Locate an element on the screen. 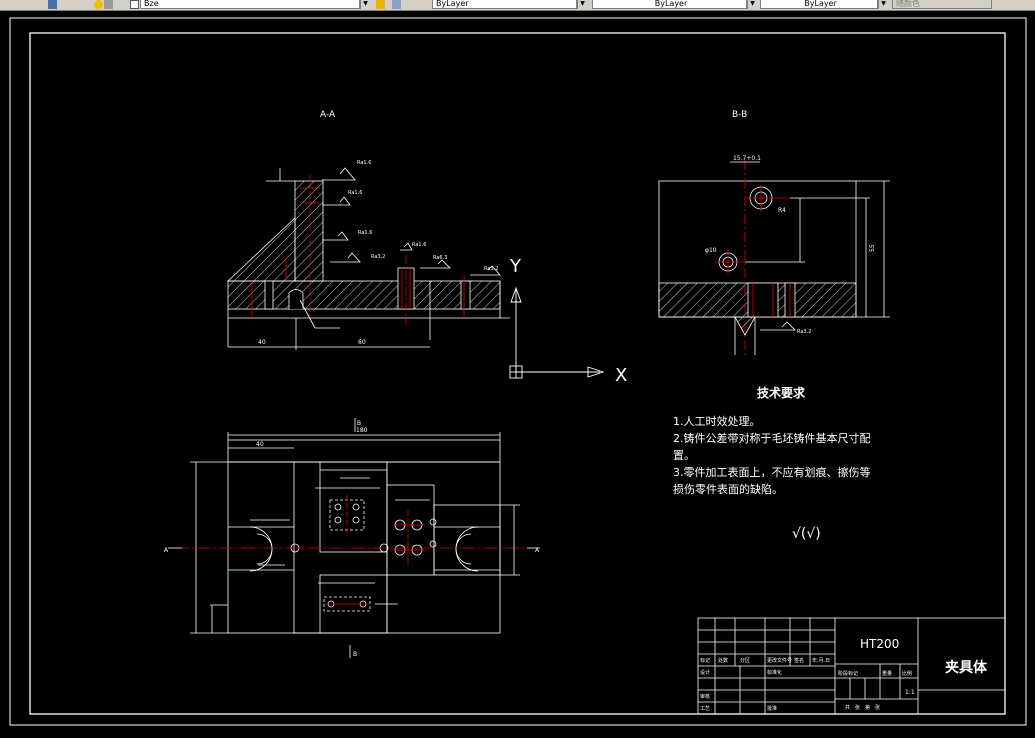  plan-view-mark-top: B is located at coordinates (359, 423).